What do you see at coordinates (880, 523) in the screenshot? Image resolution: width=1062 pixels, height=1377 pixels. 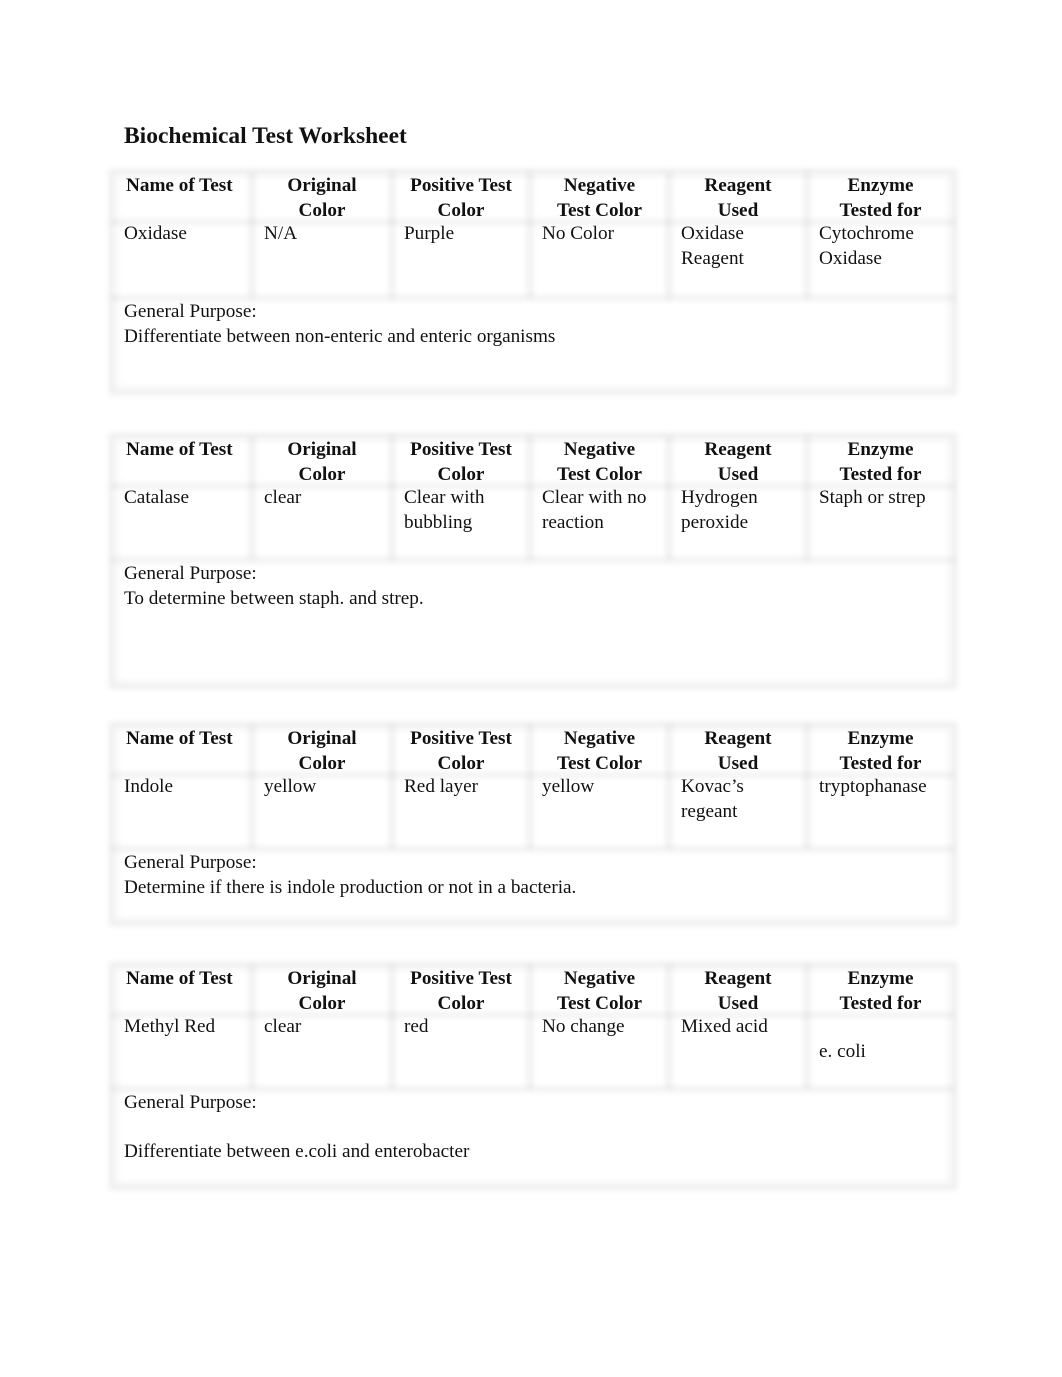 I see `cell-enzyme: Staph or strep` at bounding box center [880, 523].